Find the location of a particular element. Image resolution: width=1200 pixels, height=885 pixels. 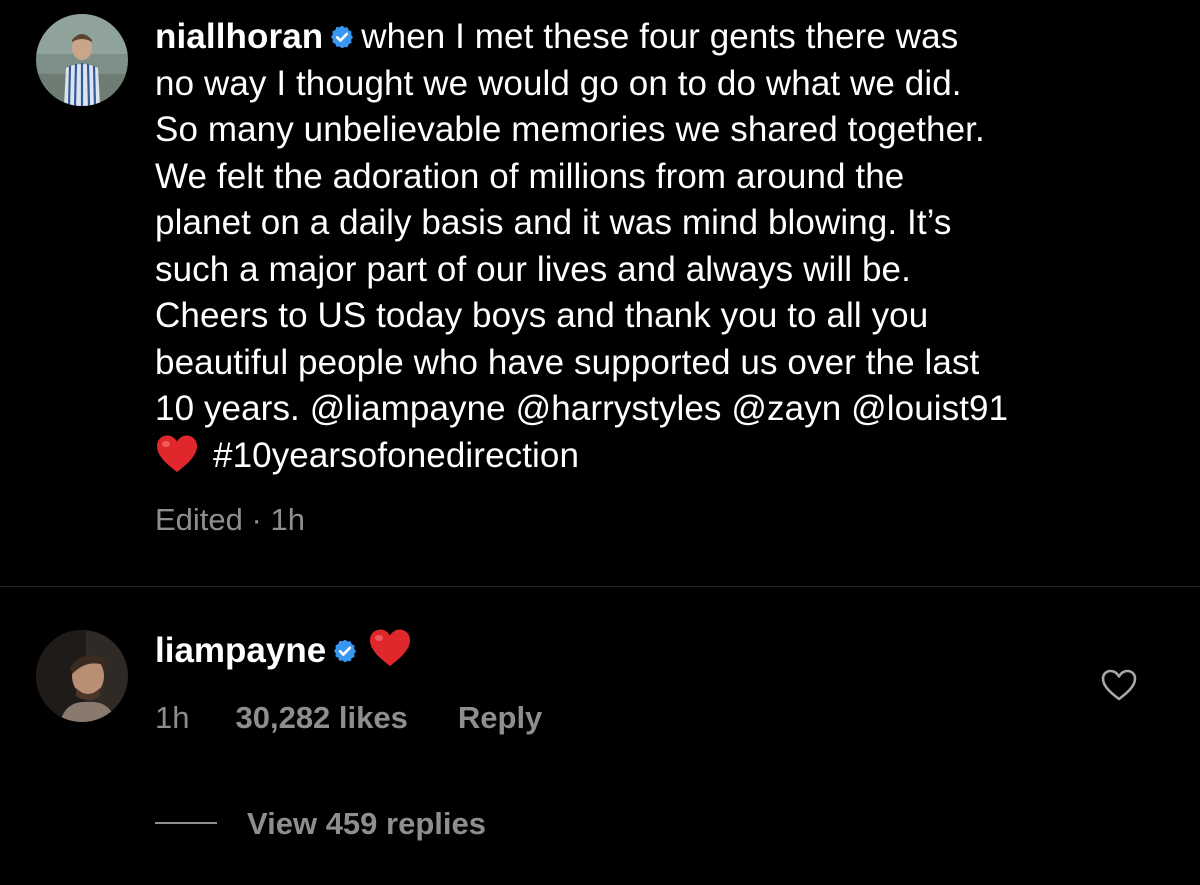

post-hashtag: #10yearsofonedirection is located at coordinates (396, 455).